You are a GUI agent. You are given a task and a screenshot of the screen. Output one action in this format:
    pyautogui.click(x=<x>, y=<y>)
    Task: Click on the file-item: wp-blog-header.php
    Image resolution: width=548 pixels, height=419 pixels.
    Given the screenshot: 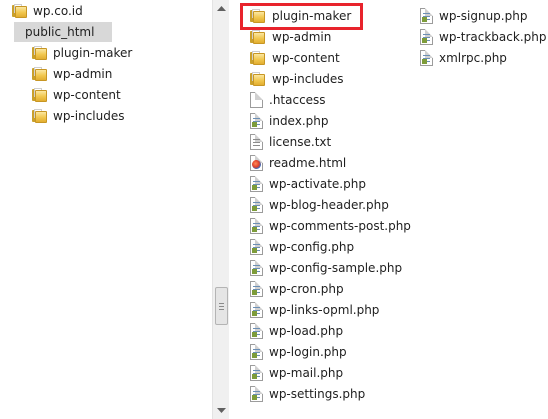 What is the action you would take?
    pyautogui.click(x=319, y=205)
    